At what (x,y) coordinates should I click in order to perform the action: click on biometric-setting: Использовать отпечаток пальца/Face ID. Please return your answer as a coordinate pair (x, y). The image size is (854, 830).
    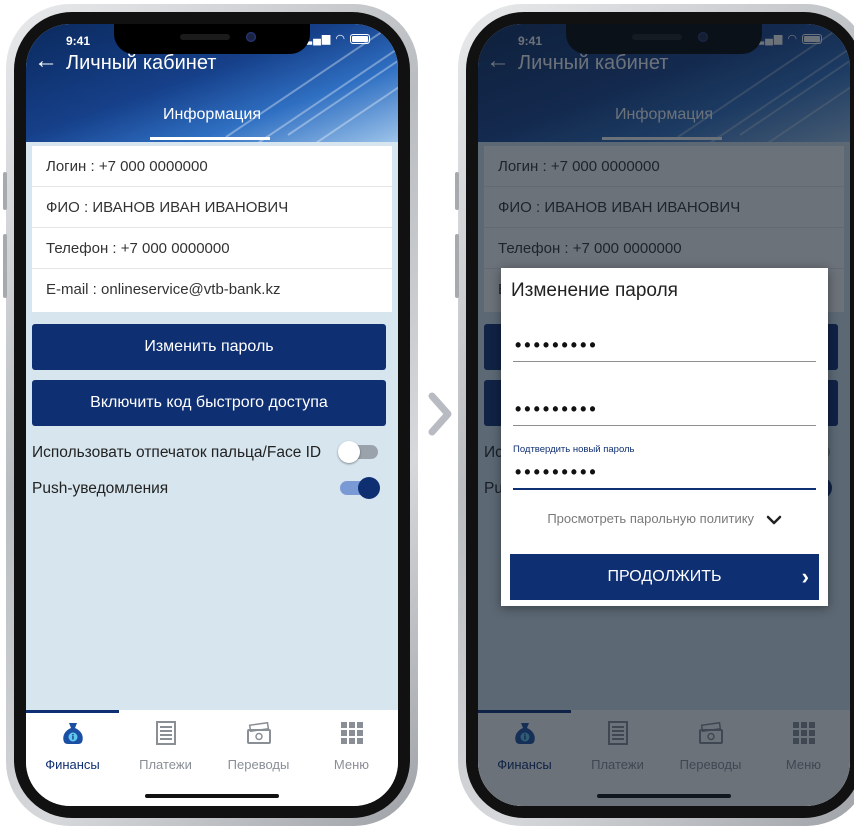
    Looking at the image, I should click on (205, 452).